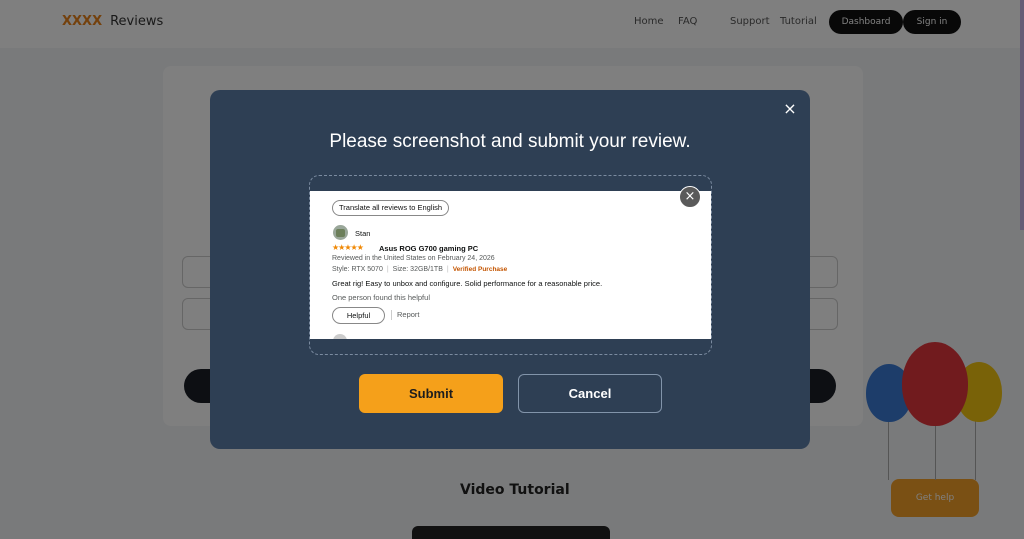  Describe the element at coordinates (690, 197) in the screenshot. I see `remove-screenshot-close-icon: ×` at that location.